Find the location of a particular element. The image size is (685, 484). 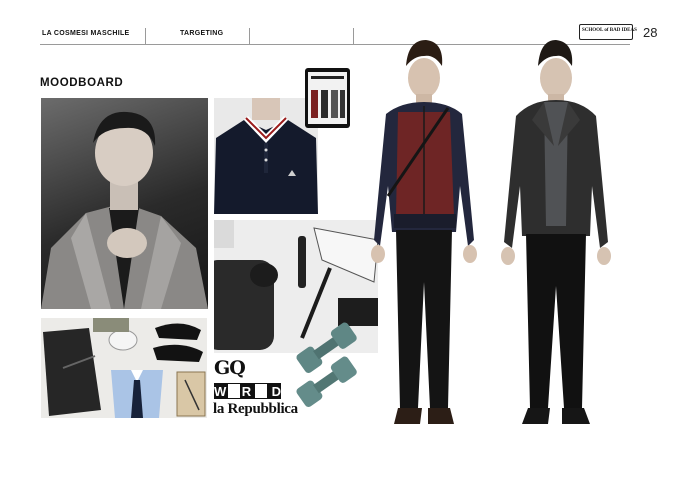

repubblica-logo: la Repubblica is located at coordinates (255, 409).